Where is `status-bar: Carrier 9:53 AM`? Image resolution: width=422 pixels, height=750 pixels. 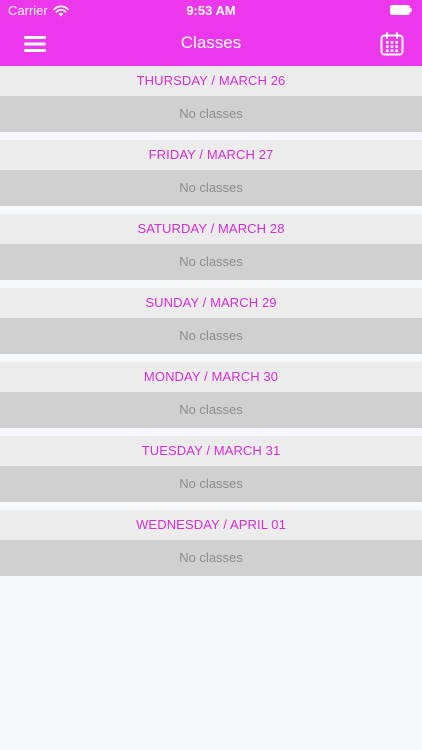
status-bar: Carrier 9:53 AM is located at coordinates (211, 11).